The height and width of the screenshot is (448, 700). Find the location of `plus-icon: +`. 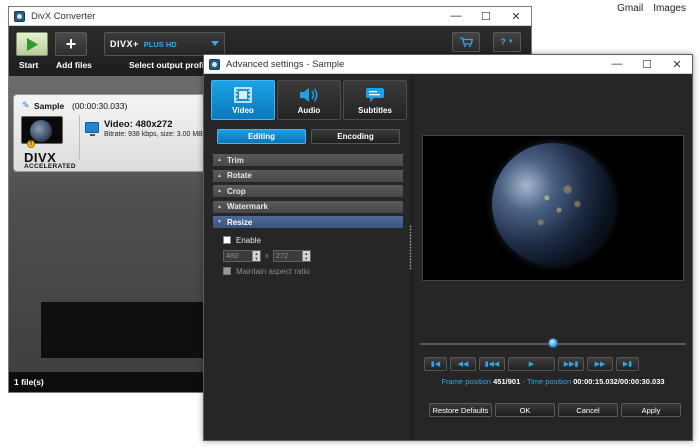

plus-icon: + is located at coordinates (71, 43).